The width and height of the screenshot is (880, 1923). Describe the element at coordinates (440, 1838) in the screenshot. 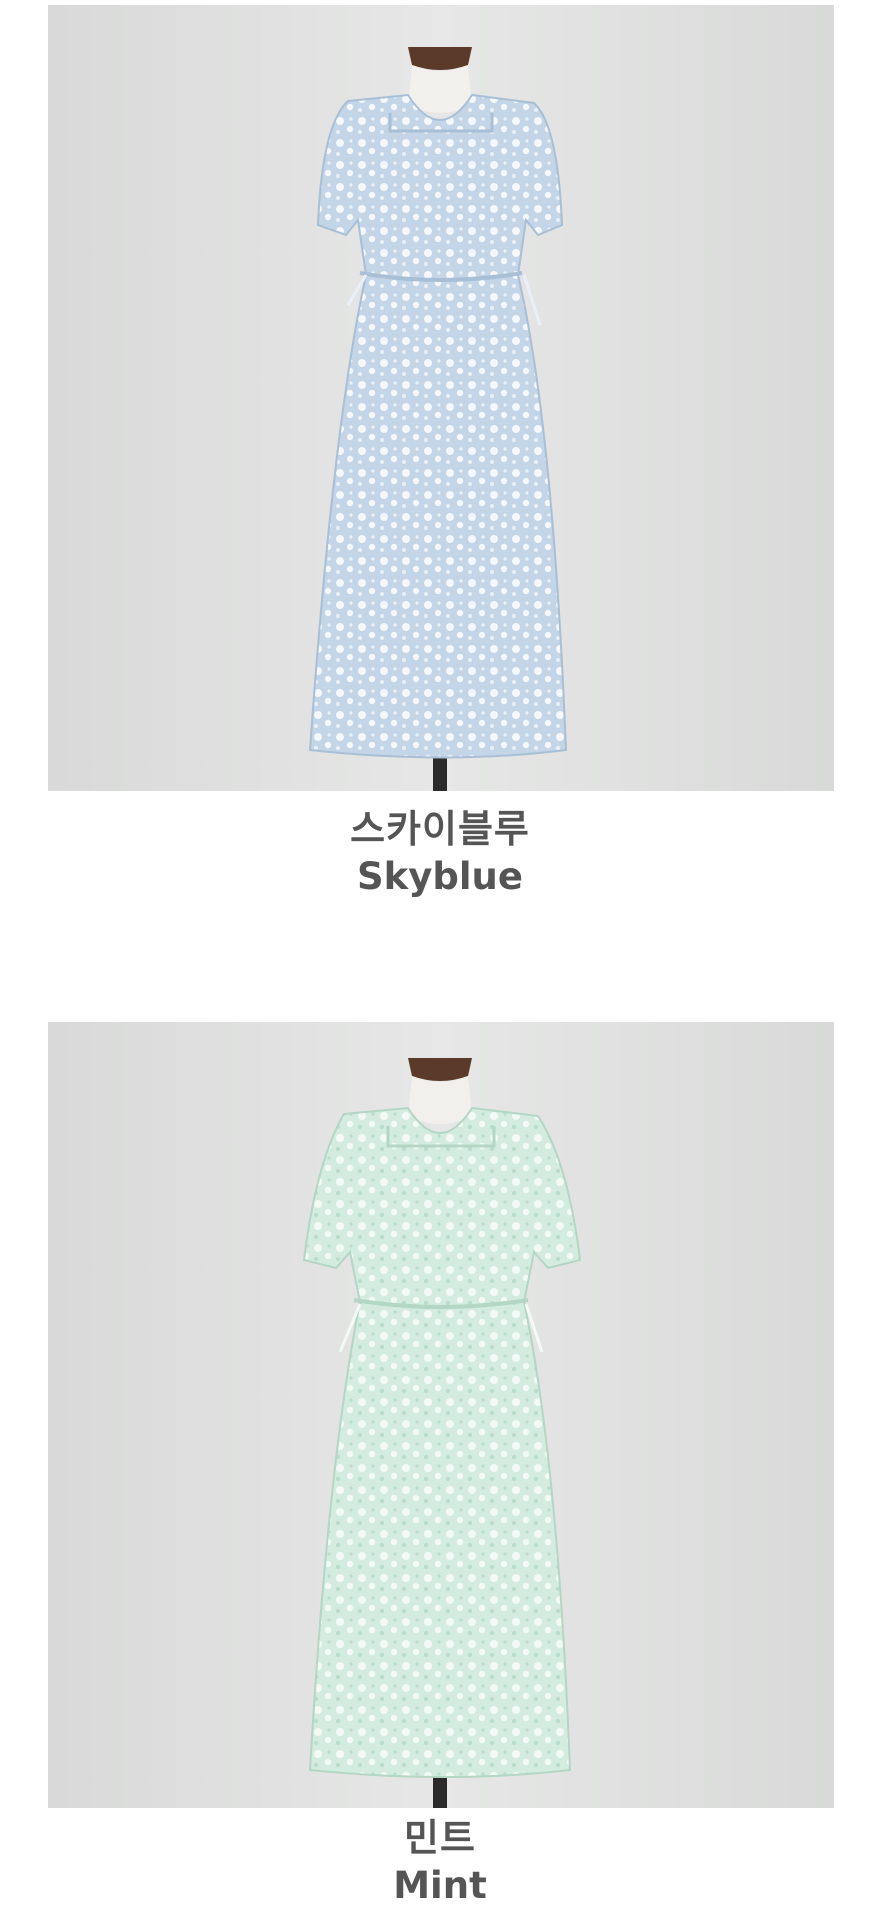

I see `color-name-korean: 민트` at that location.